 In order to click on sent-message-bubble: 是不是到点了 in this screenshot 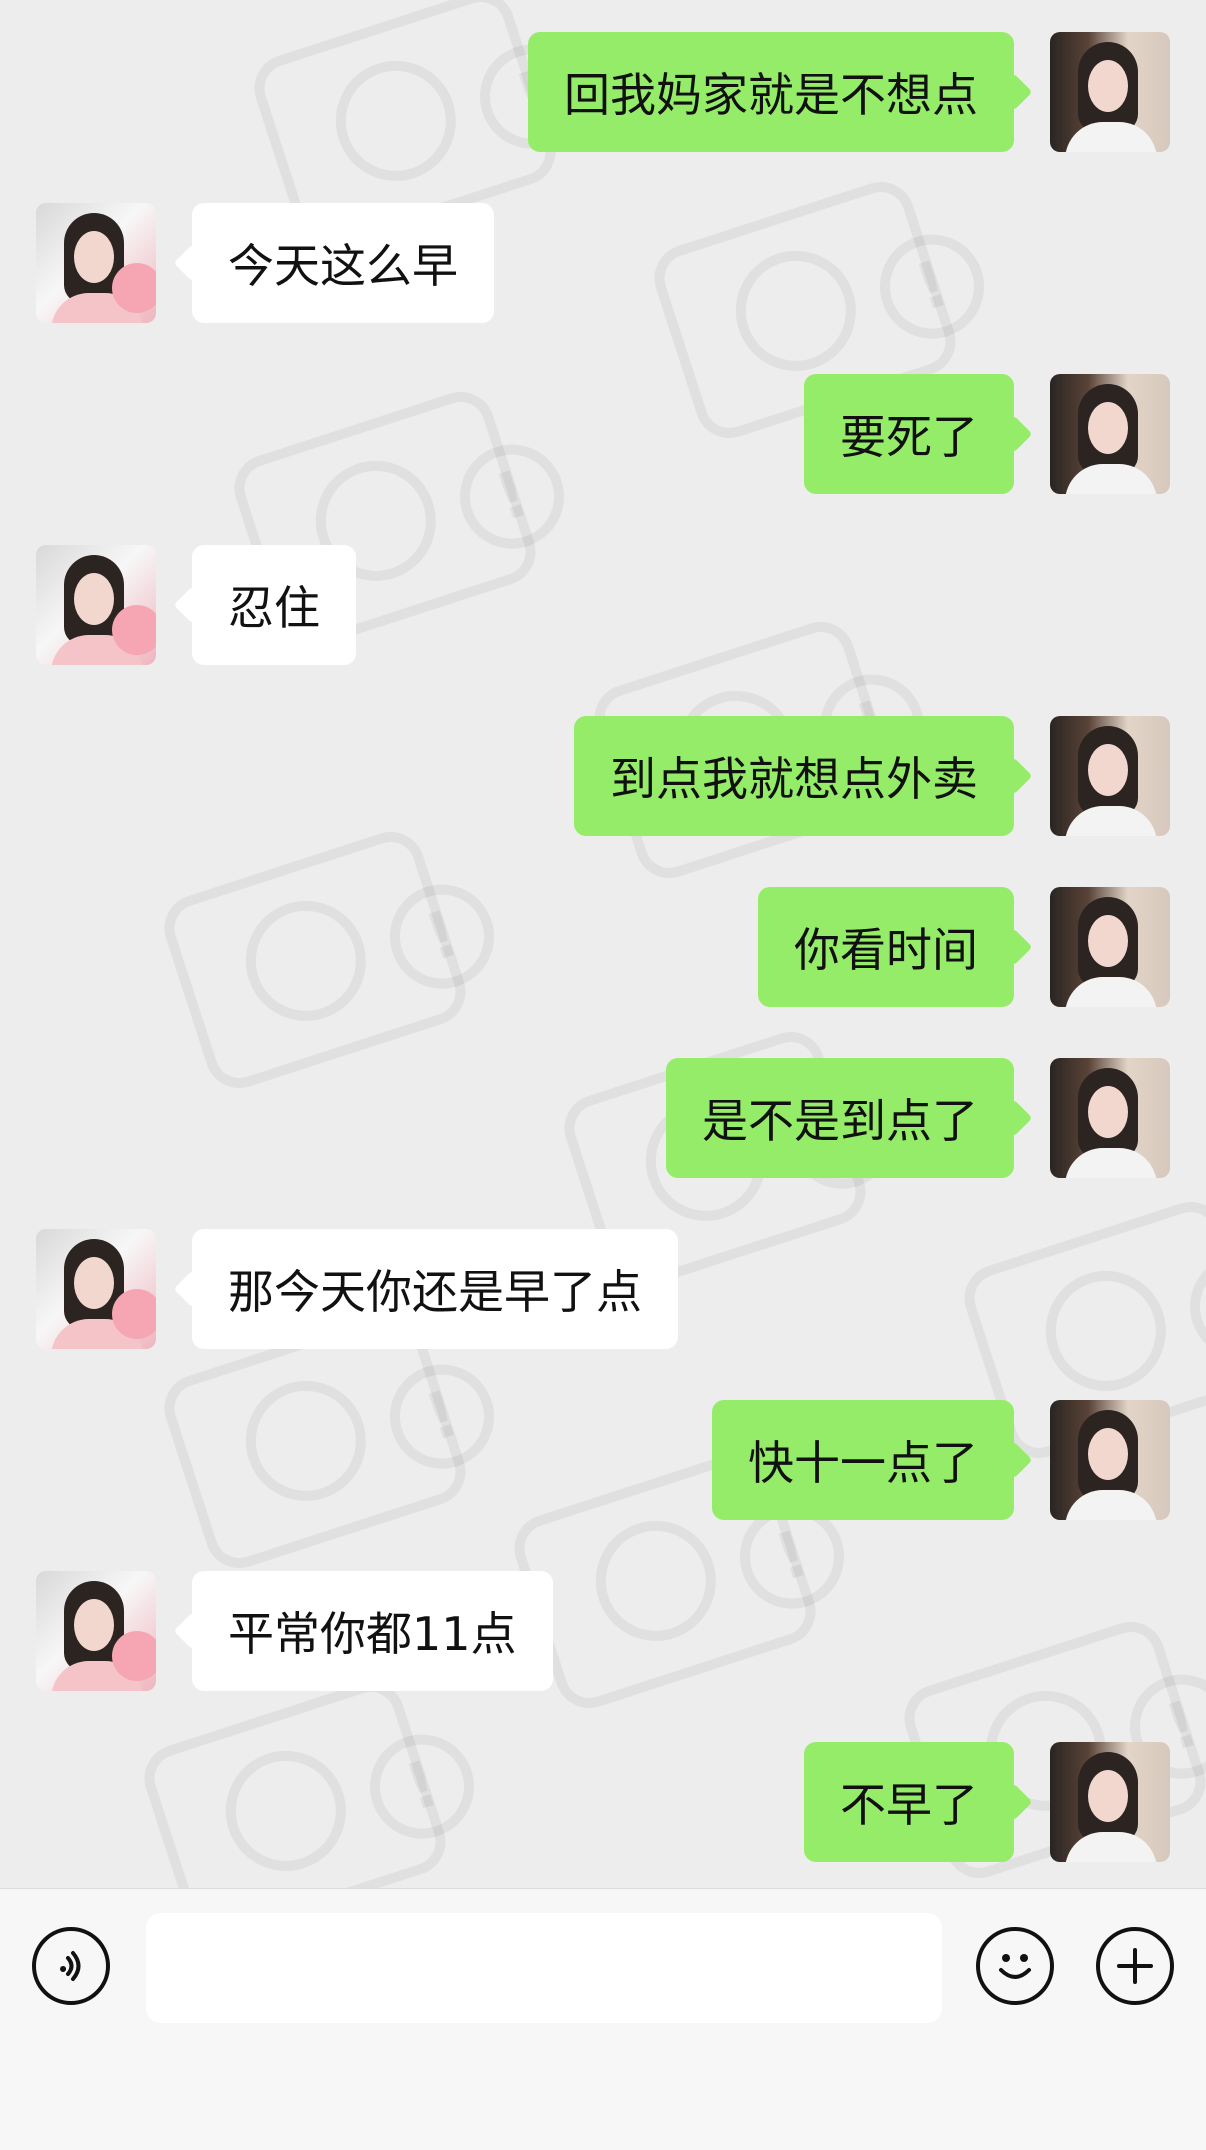, I will do `click(840, 1118)`.